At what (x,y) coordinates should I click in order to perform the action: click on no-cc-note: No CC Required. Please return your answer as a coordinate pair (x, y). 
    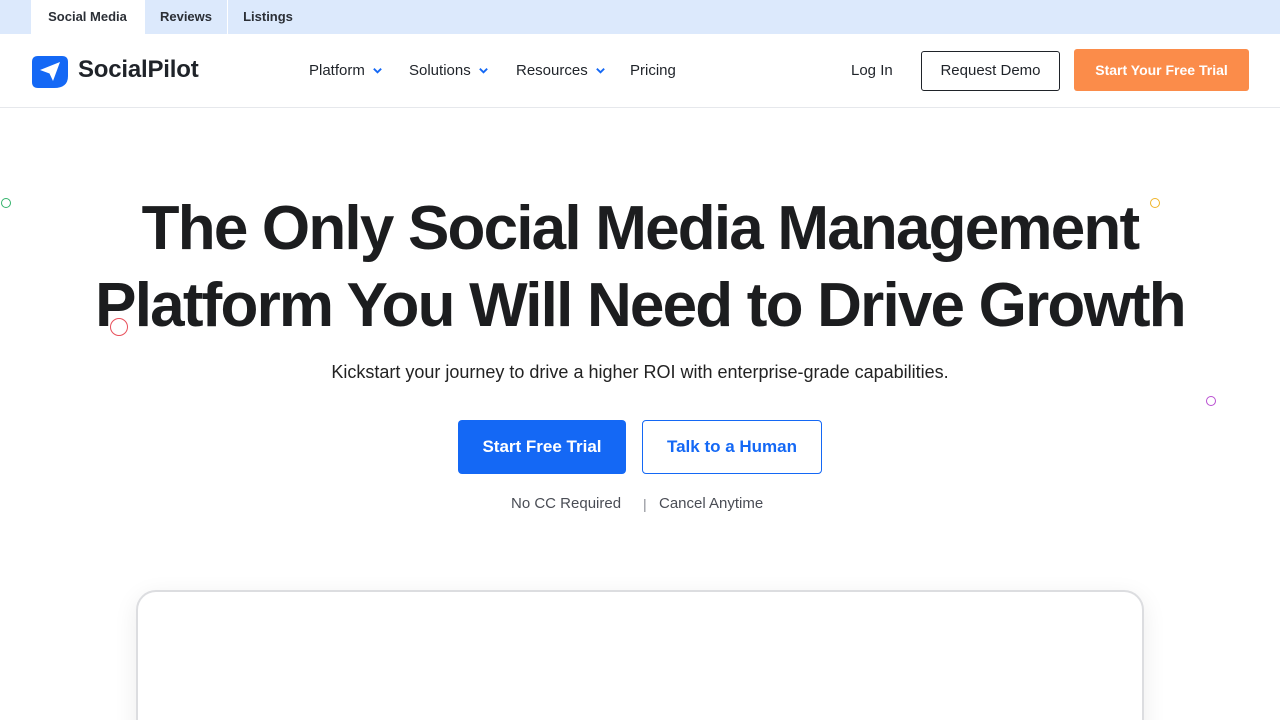
    Looking at the image, I should click on (566, 503).